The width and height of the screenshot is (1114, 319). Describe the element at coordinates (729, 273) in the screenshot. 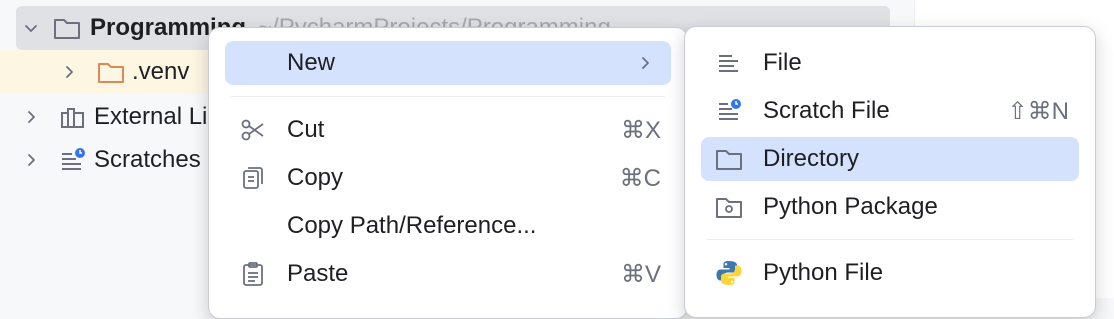

I see `python-icon` at that location.